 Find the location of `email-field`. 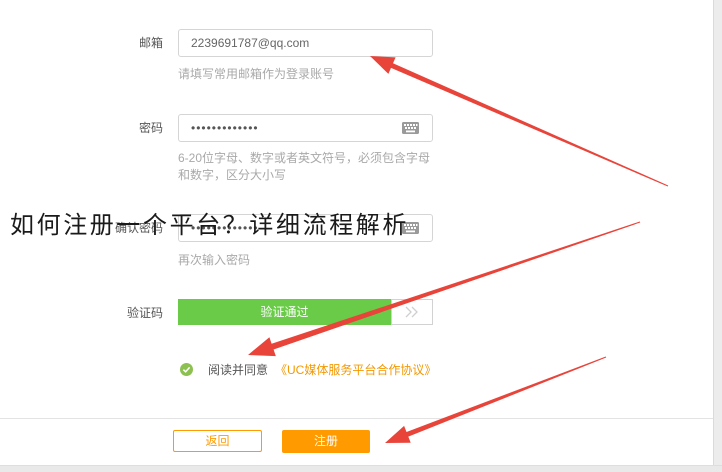

email-field is located at coordinates (305, 43).